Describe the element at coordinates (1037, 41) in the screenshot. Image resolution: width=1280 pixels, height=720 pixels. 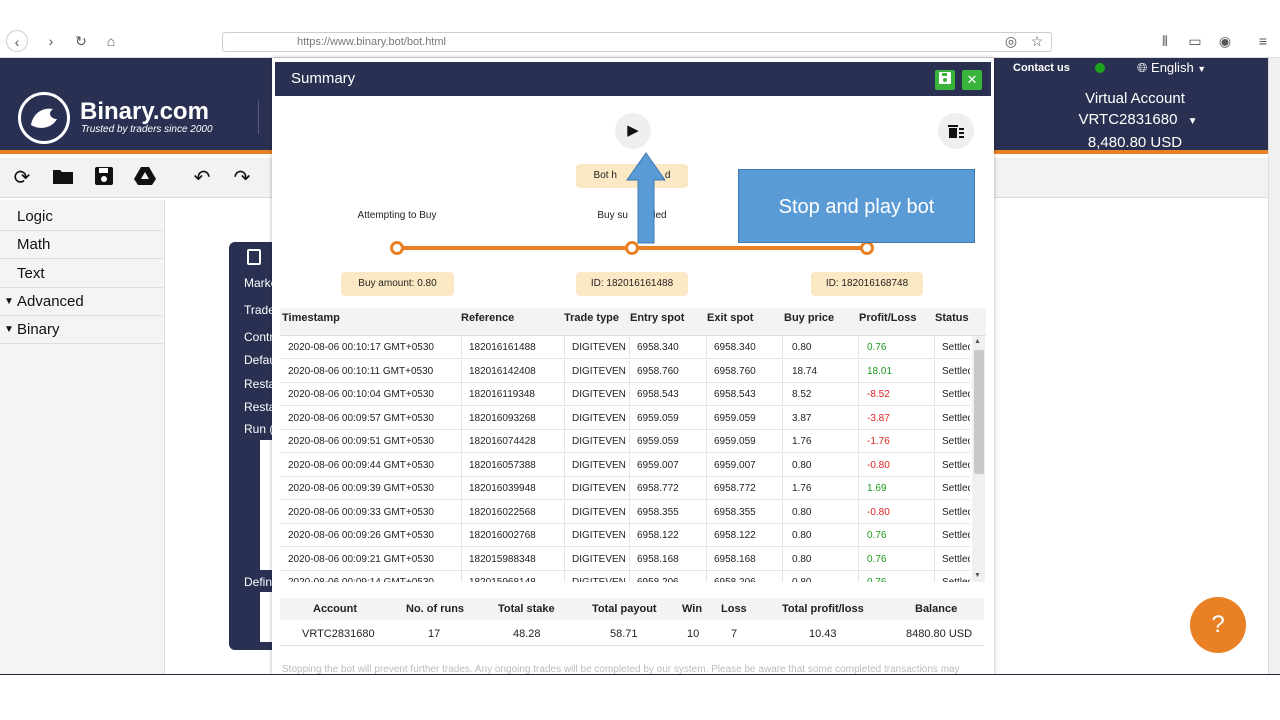
I see `star-icon: ☆` at that location.